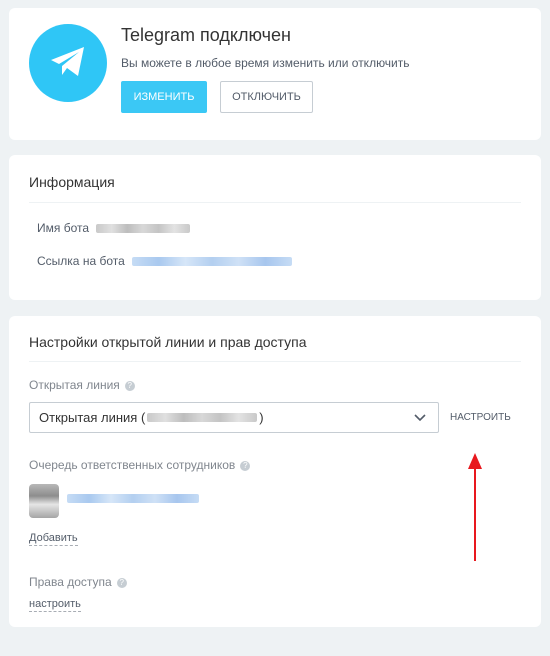  I want to click on status-title: Telegram подключен, so click(206, 35).